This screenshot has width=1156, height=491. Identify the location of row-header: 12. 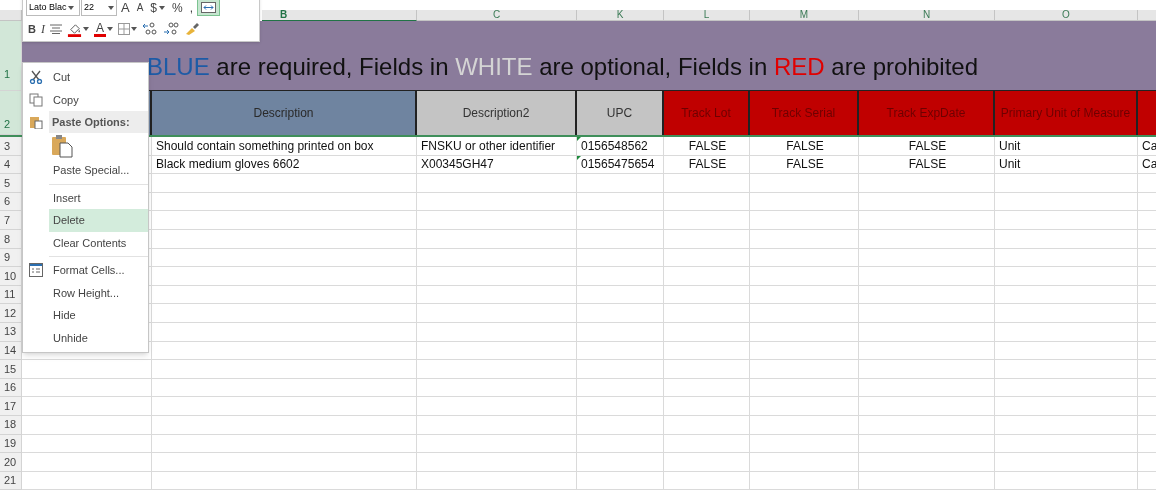
(11, 313).